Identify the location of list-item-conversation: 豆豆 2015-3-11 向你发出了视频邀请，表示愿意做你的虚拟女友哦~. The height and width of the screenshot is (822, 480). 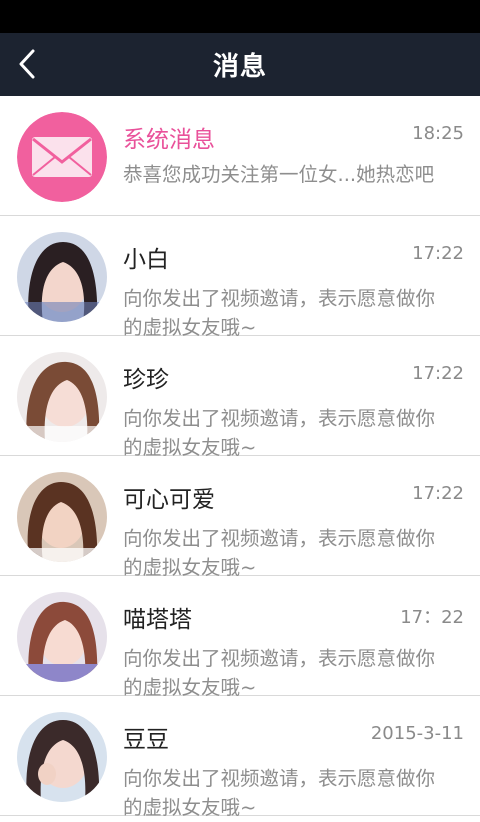
(240, 757).